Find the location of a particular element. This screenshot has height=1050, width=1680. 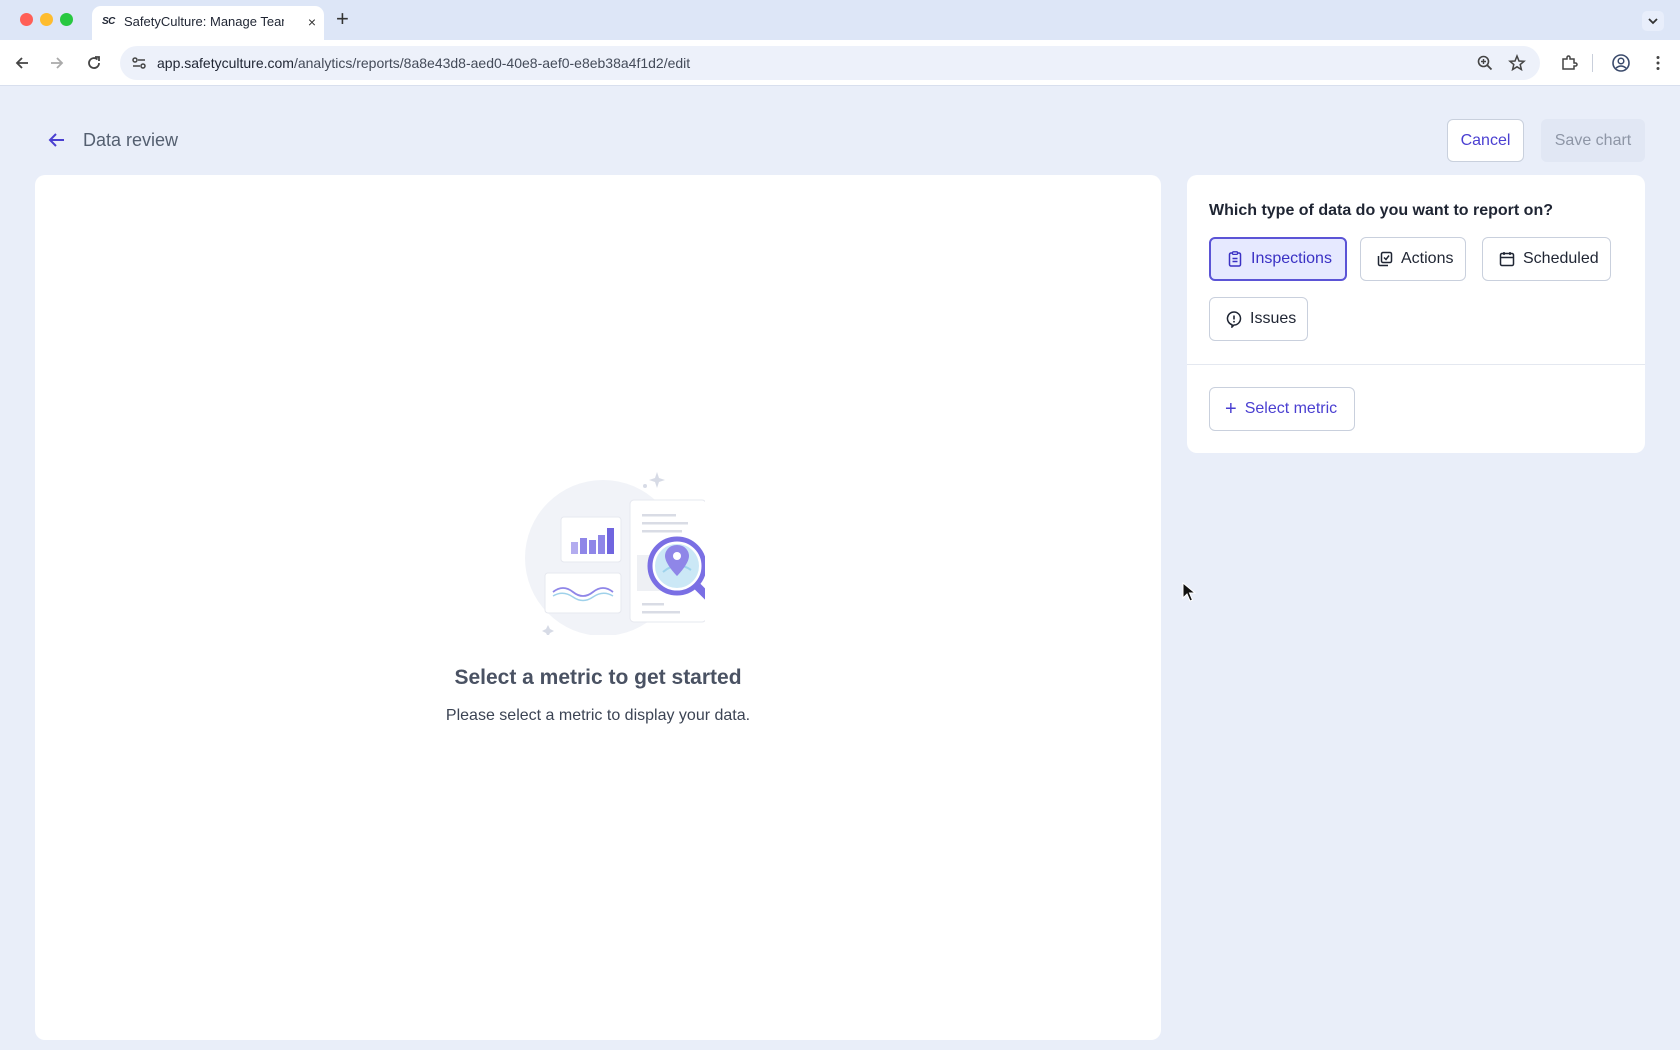

chevron-down-icon is located at coordinates (1653, 21).